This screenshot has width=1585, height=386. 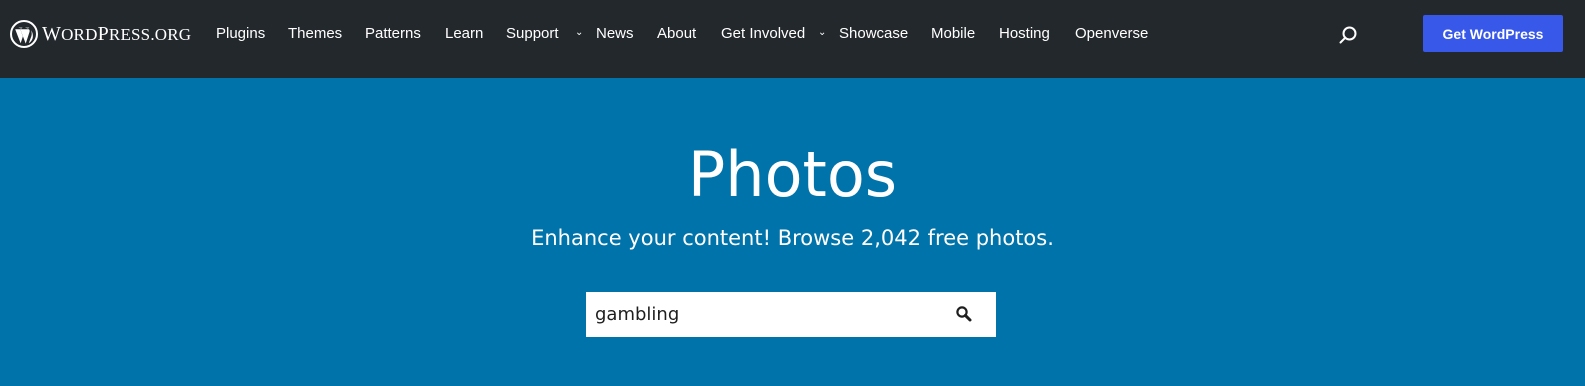 I want to click on page-title: Photos, so click(x=792, y=174).